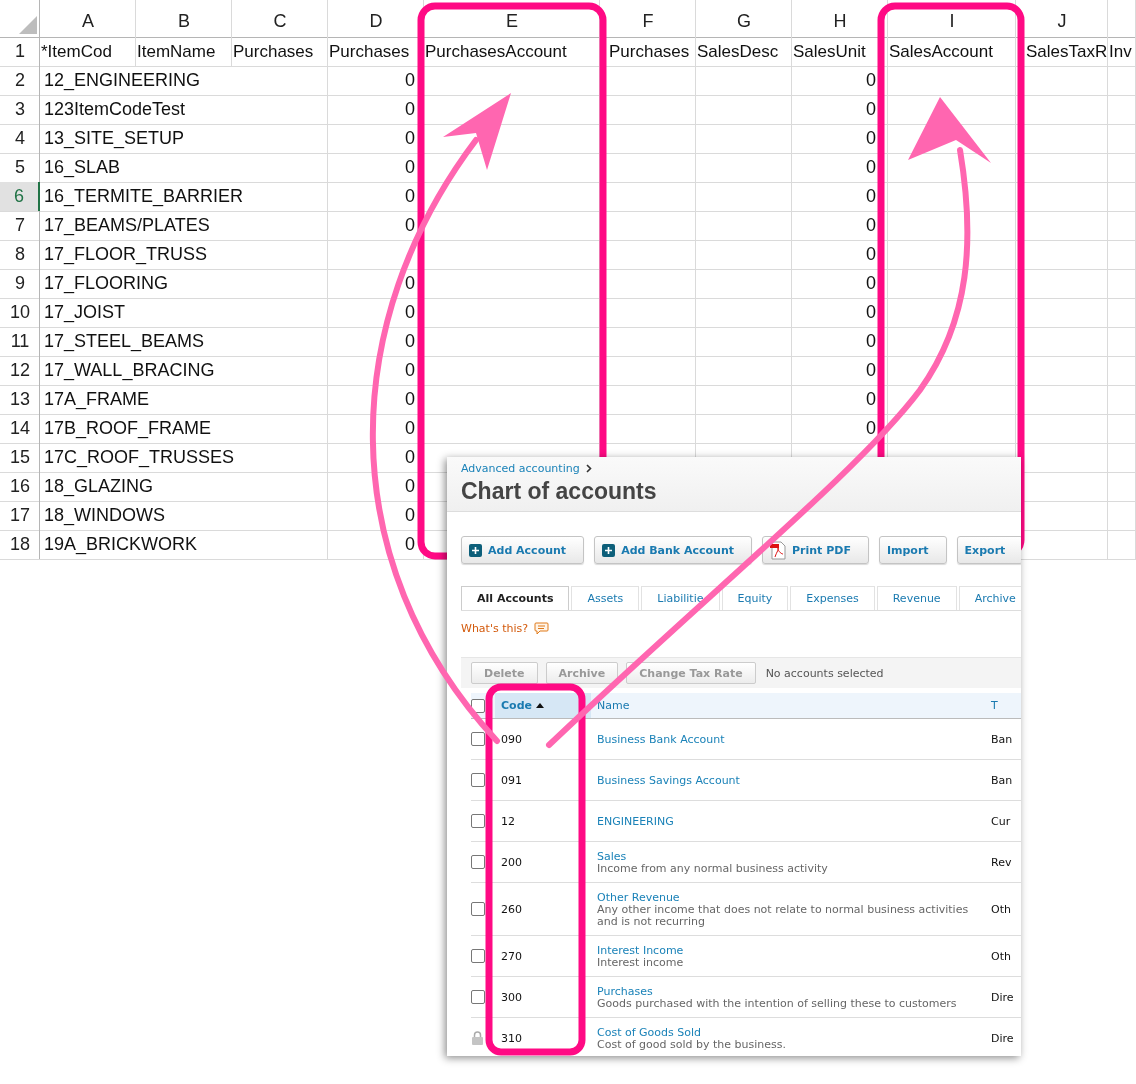 The image size is (1136, 1084). Describe the element at coordinates (508, 821) in the screenshot. I see `account-code: 12` at that location.